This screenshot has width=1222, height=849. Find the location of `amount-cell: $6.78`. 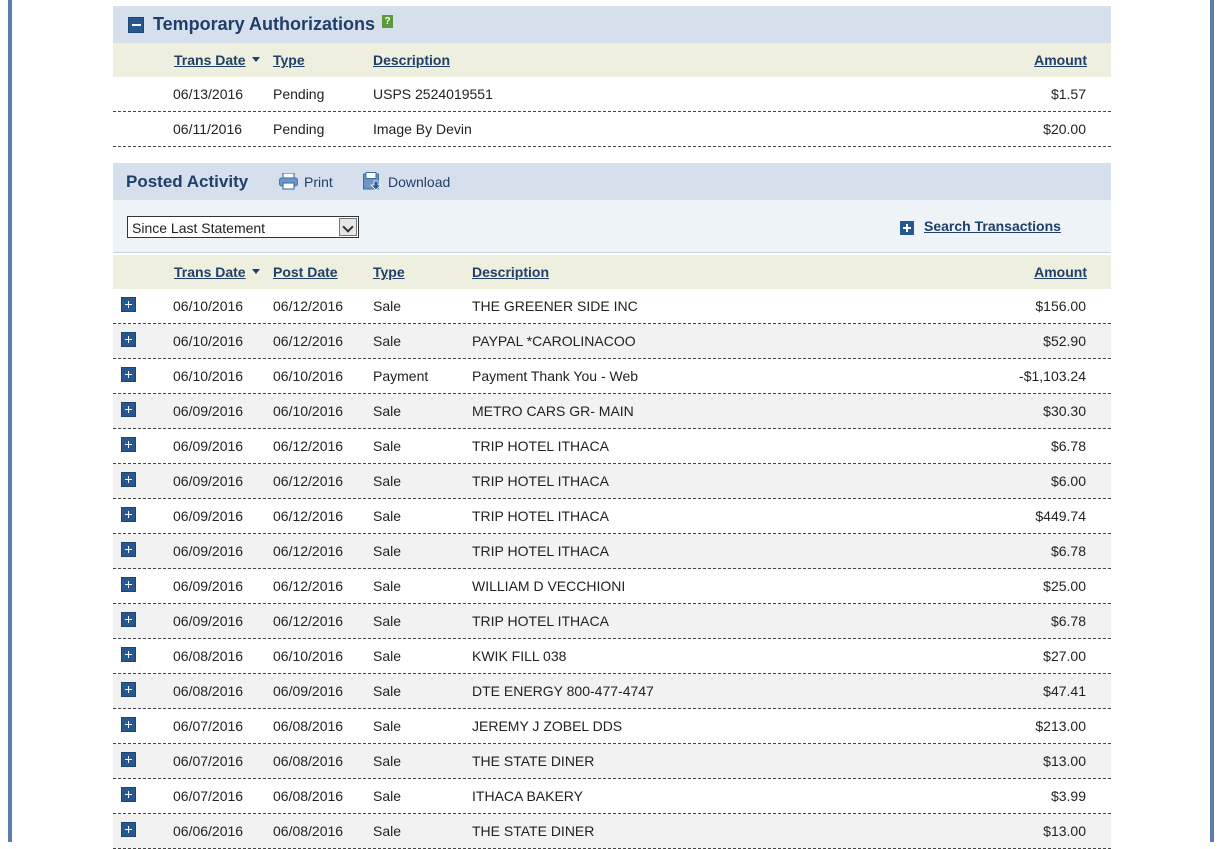

amount-cell: $6.78 is located at coordinates (1068, 446).